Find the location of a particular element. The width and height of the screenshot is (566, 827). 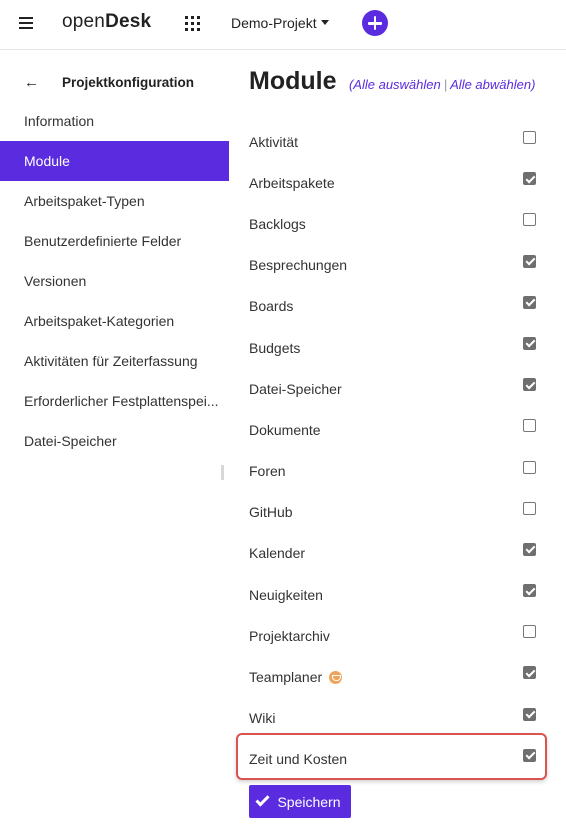

sidebar-item-versionen: Versionen is located at coordinates (114, 281).